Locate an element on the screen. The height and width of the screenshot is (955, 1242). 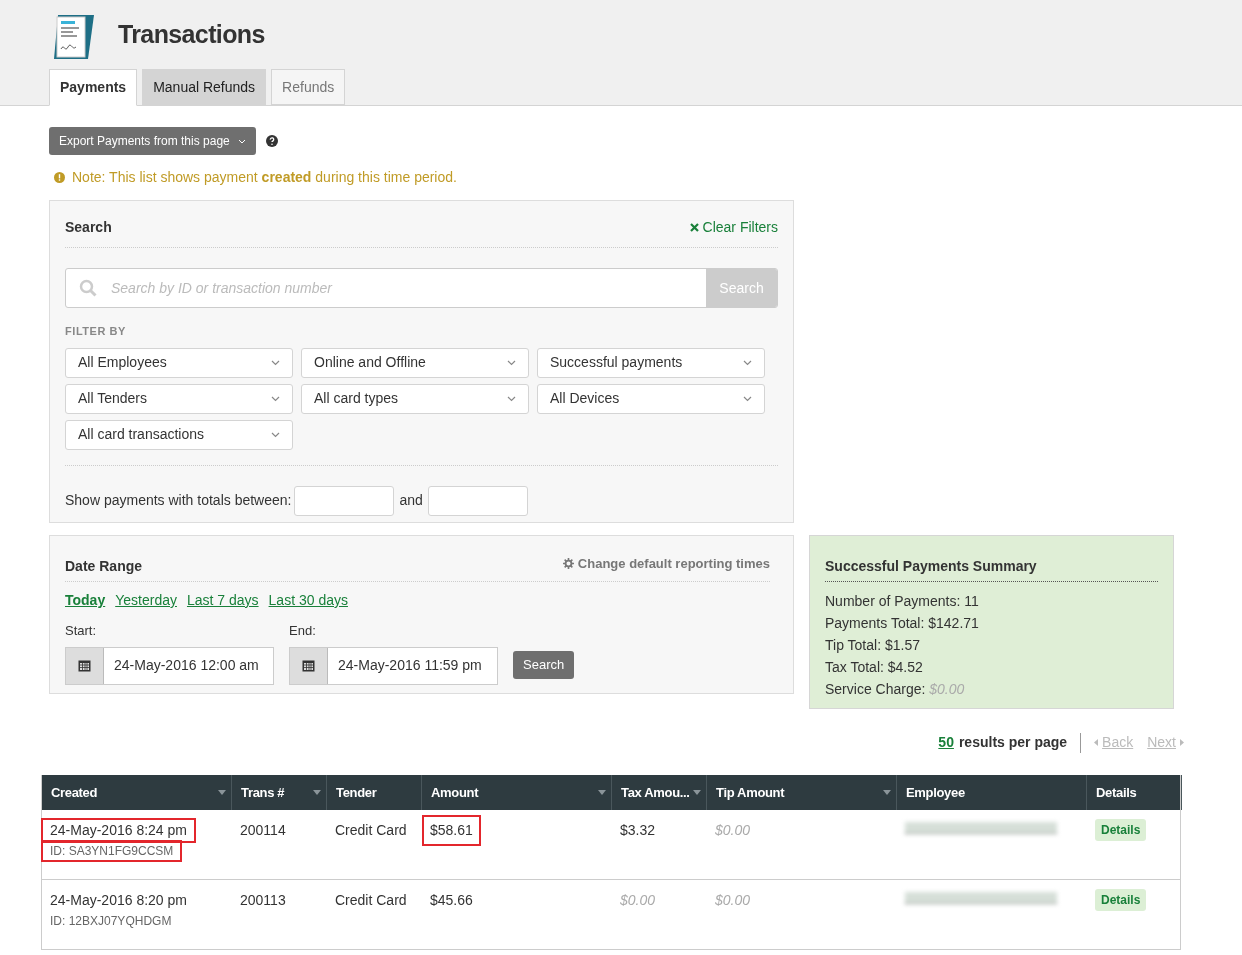
panel-title: Date Range is located at coordinates (104, 566).